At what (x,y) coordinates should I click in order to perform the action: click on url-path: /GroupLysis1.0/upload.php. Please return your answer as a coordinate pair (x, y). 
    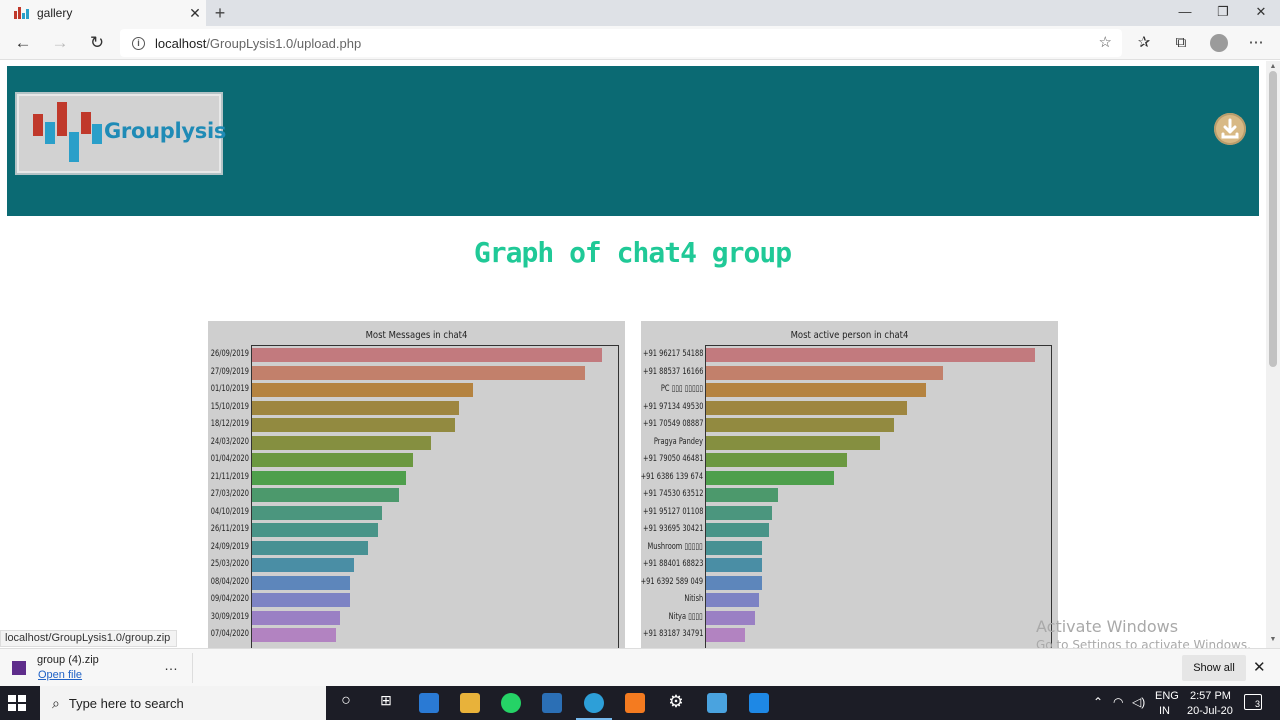
    Looking at the image, I should click on (284, 43).